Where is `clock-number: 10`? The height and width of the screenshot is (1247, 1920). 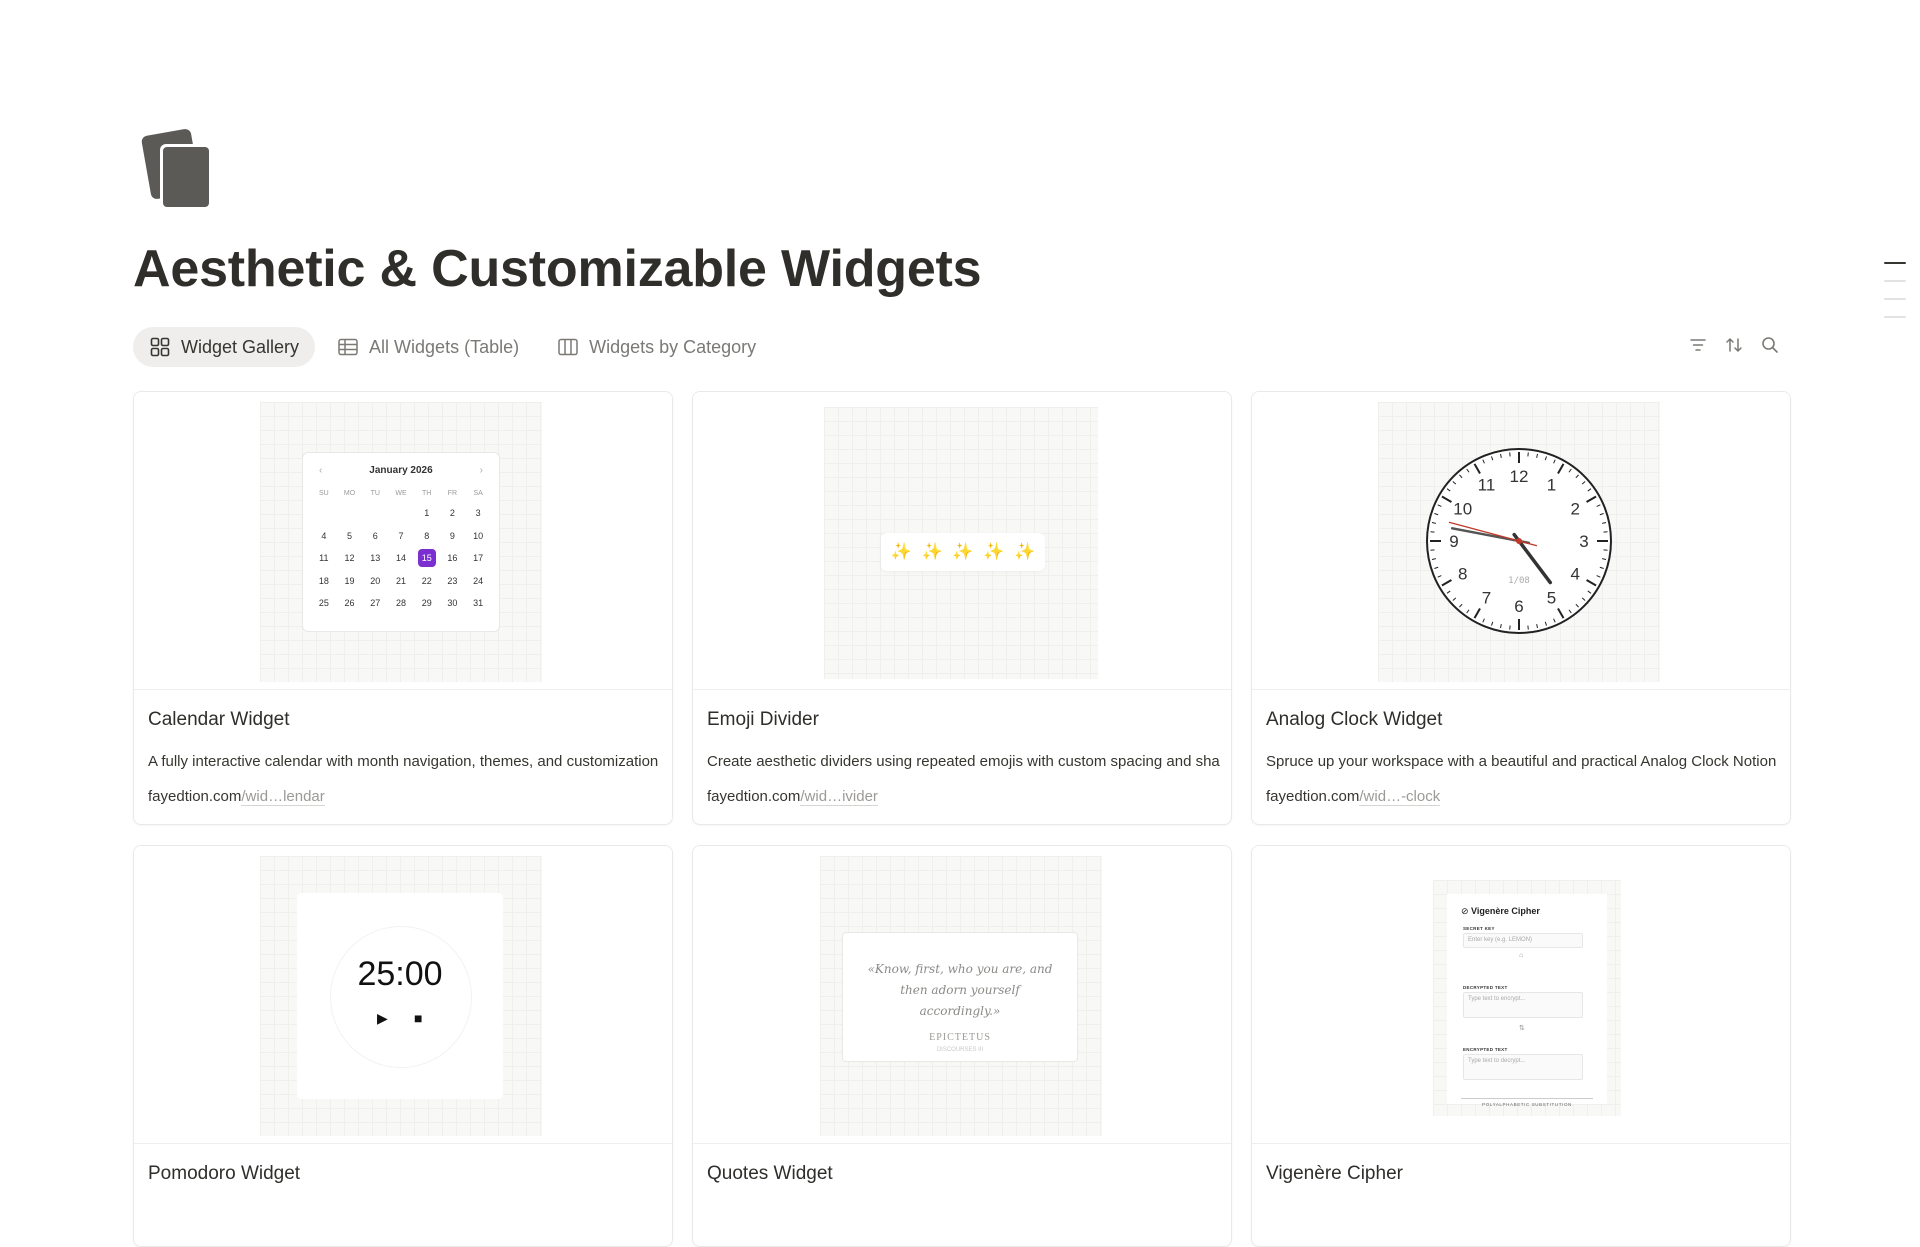 clock-number: 10 is located at coordinates (1462, 509).